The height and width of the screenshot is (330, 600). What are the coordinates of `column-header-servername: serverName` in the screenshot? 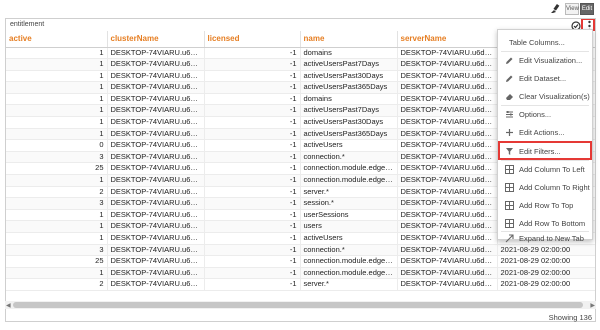 It's located at (447, 39).